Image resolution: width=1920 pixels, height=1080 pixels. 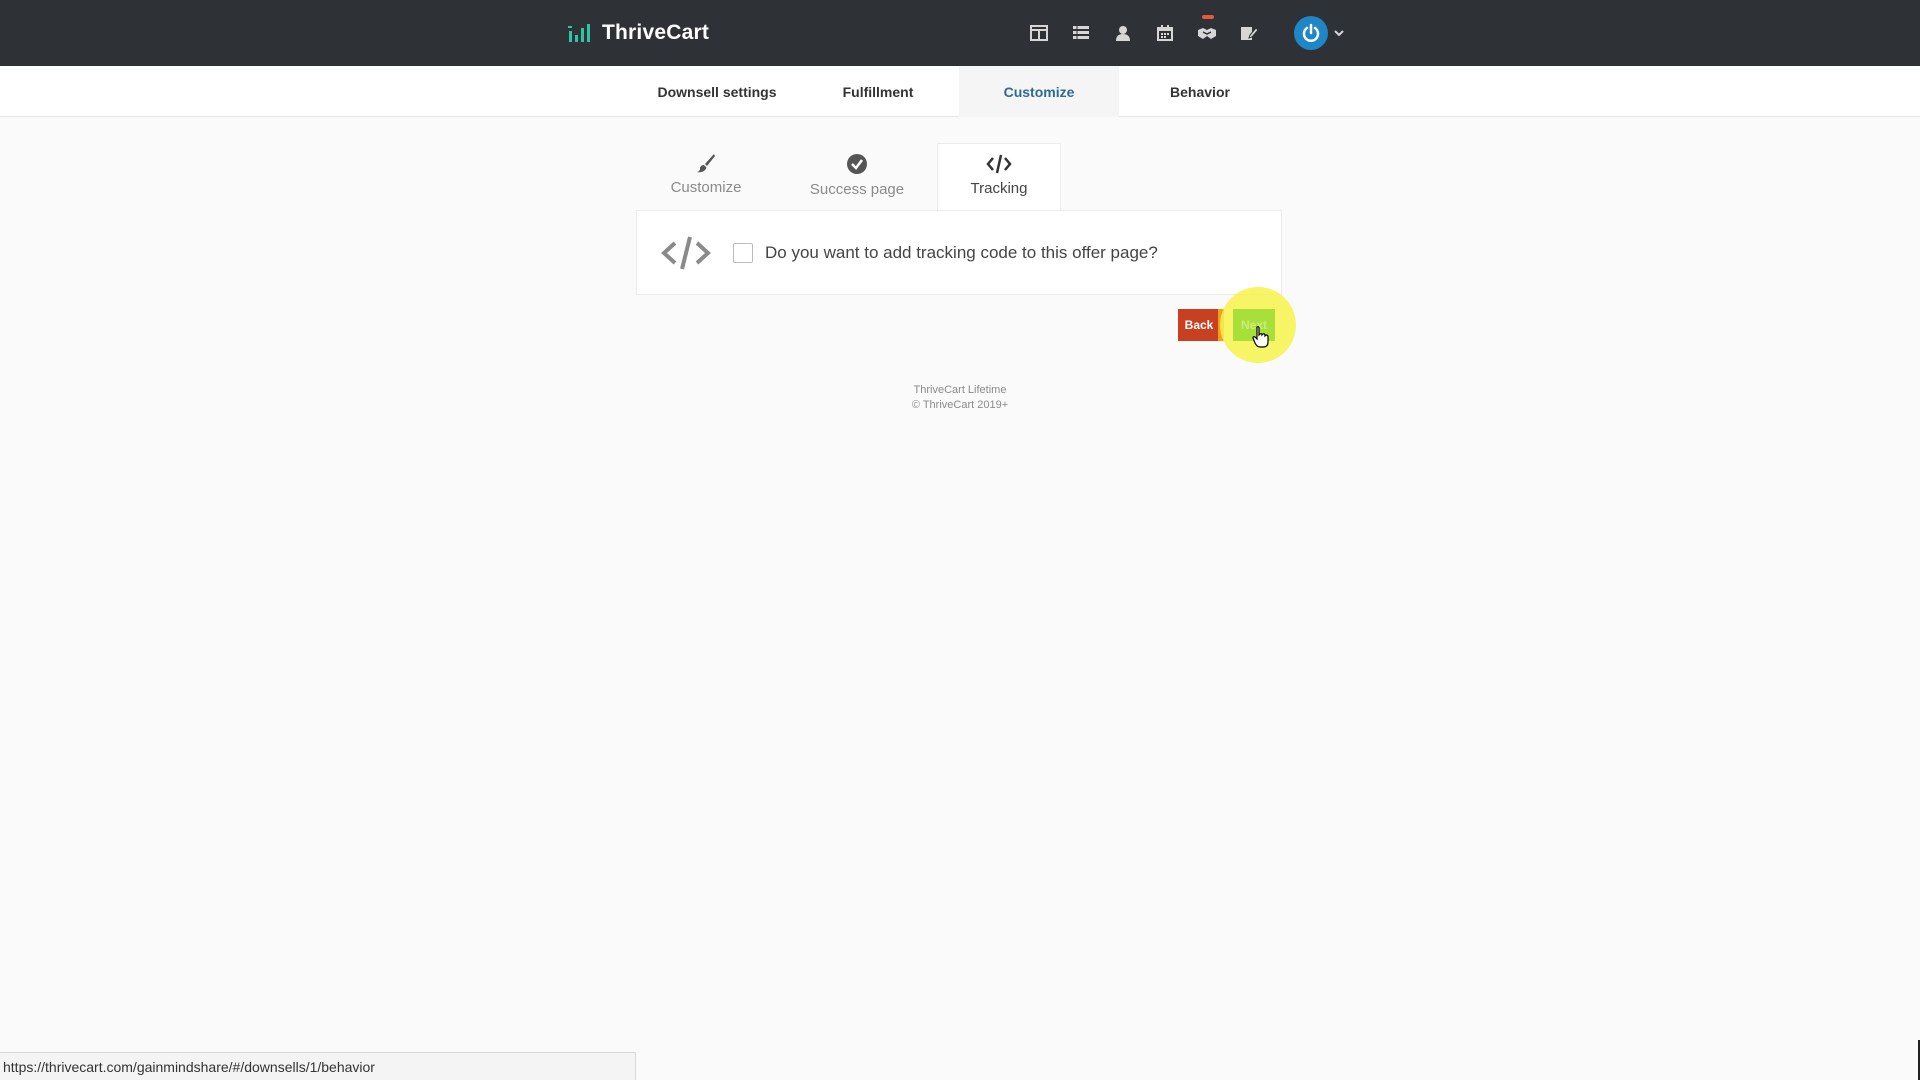 What do you see at coordinates (1260, 337) in the screenshot?
I see `hand-cursor-icon` at bounding box center [1260, 337].